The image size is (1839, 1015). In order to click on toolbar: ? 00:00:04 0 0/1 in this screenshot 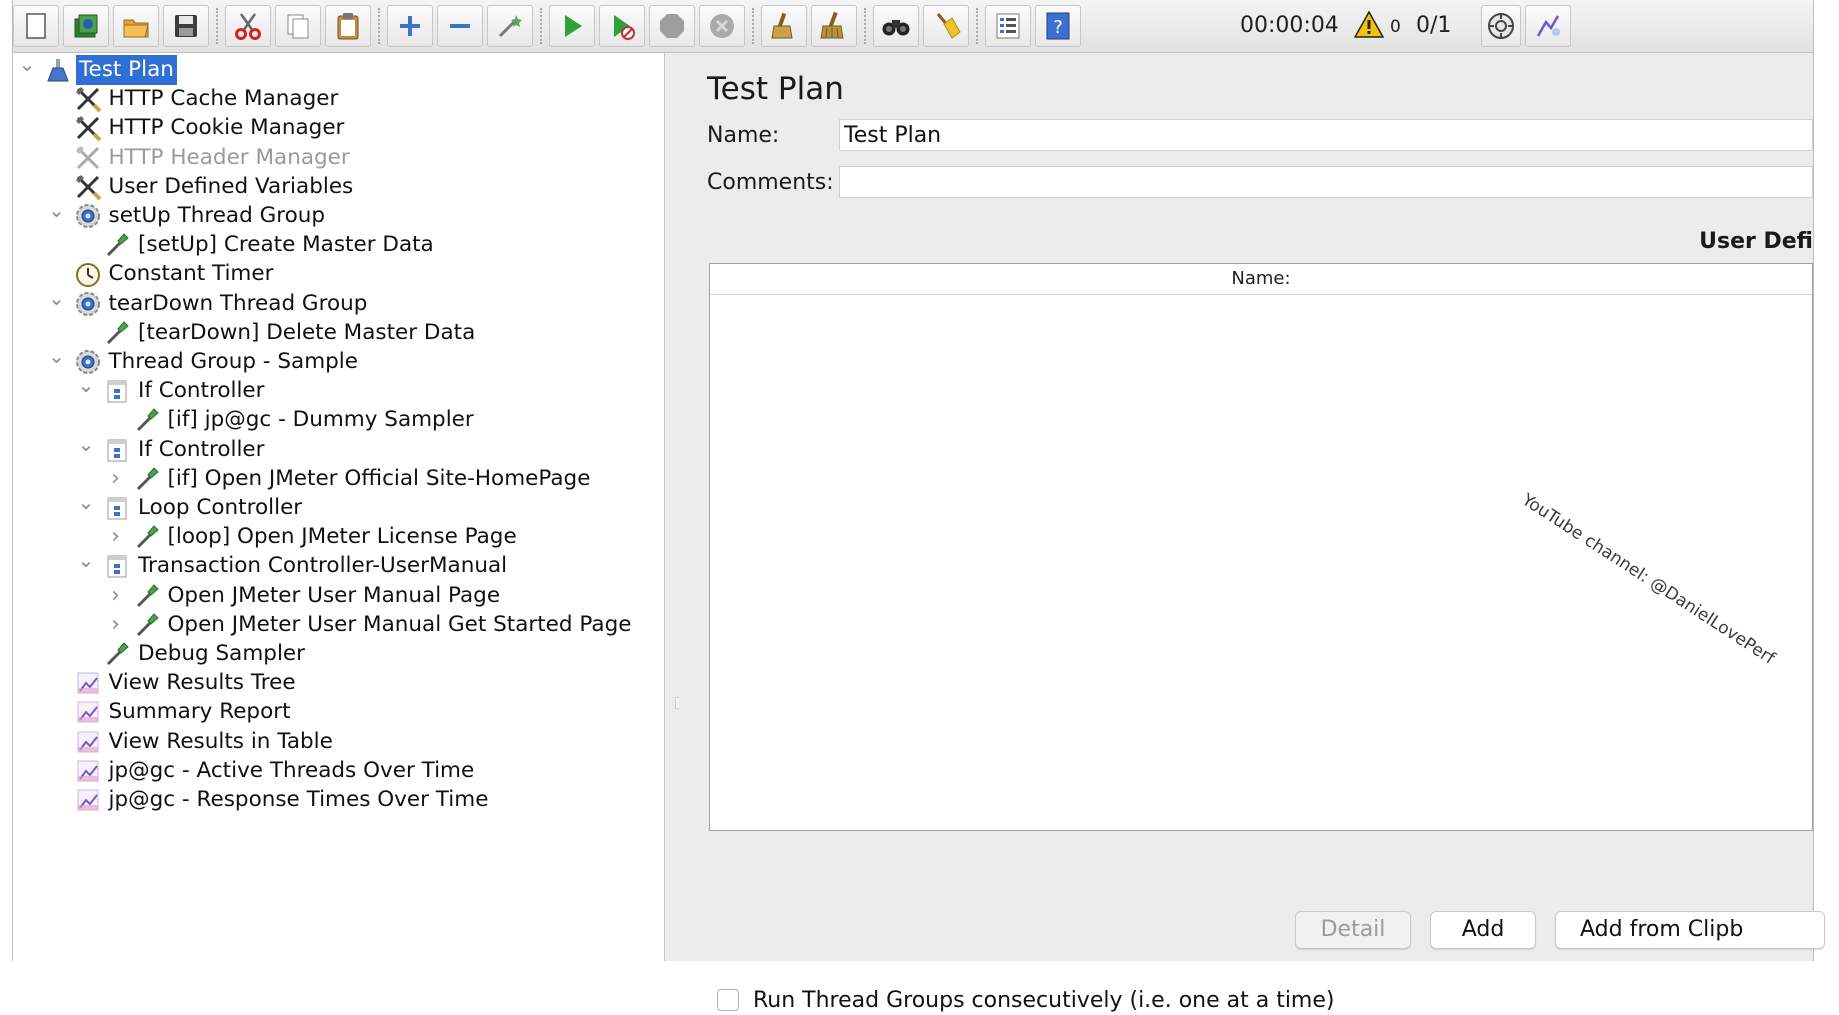, I will do `click(913, 26)`.